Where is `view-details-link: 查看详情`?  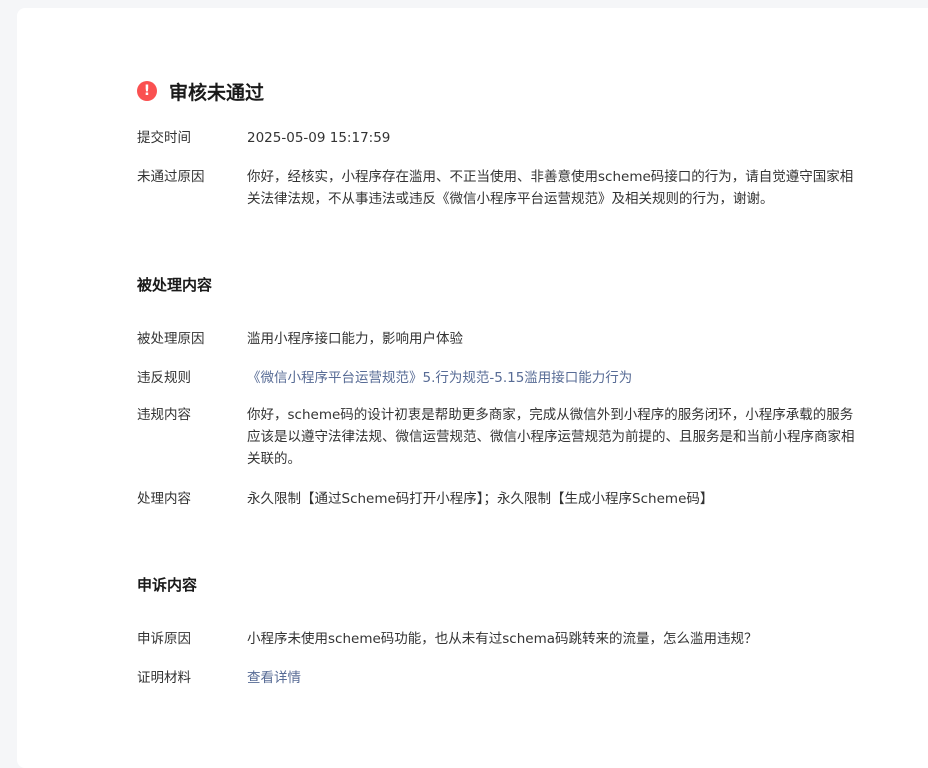 view-details-link: 查看详情 is located at coordinates (274, 678).